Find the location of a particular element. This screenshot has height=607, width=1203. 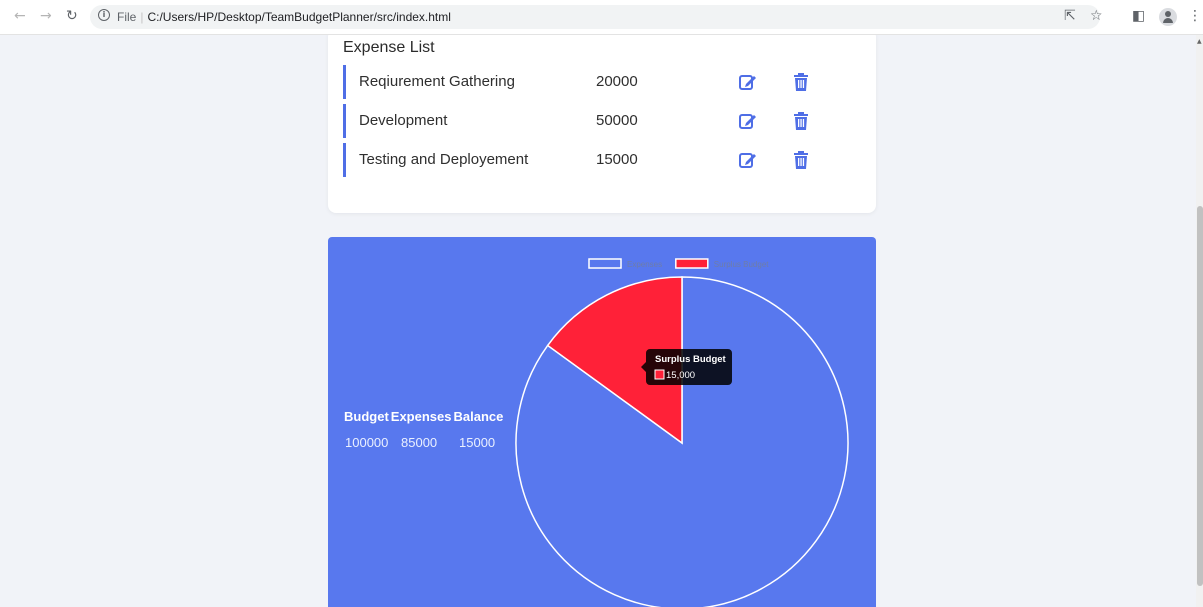

legend-label: Surplus Budget is located at coordinates (741, 264).